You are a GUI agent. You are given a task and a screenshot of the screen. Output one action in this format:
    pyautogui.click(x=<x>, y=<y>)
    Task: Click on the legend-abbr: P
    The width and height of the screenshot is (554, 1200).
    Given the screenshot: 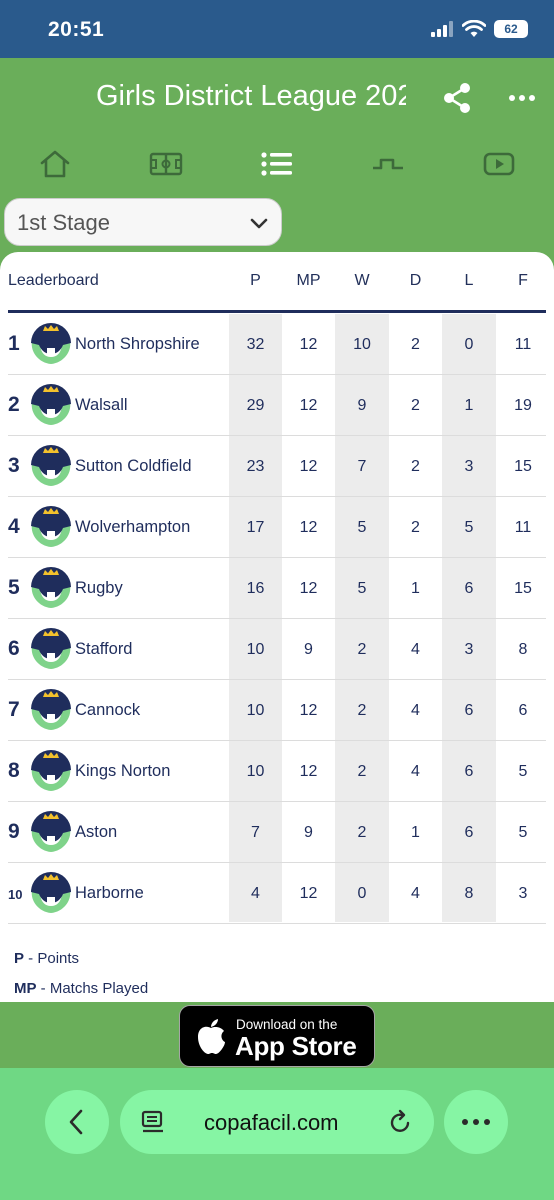 What is the action you would take?
    pyautogui.click(x=19, y=958)
    